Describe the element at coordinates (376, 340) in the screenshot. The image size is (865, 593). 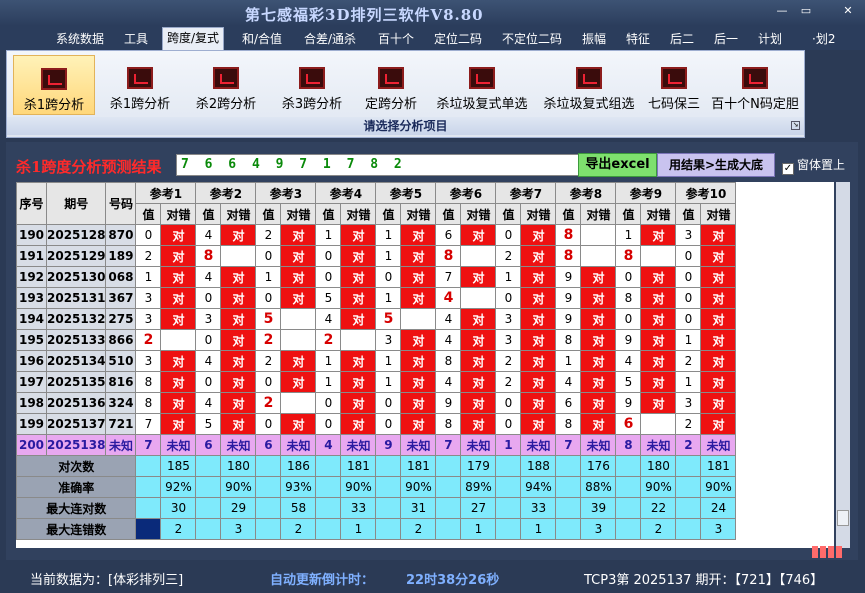
I see `table-row: 195 2025133 866 2 0 对 2 2 3 对 4 对 3 对 8 对 9 对 1 对` at that location.